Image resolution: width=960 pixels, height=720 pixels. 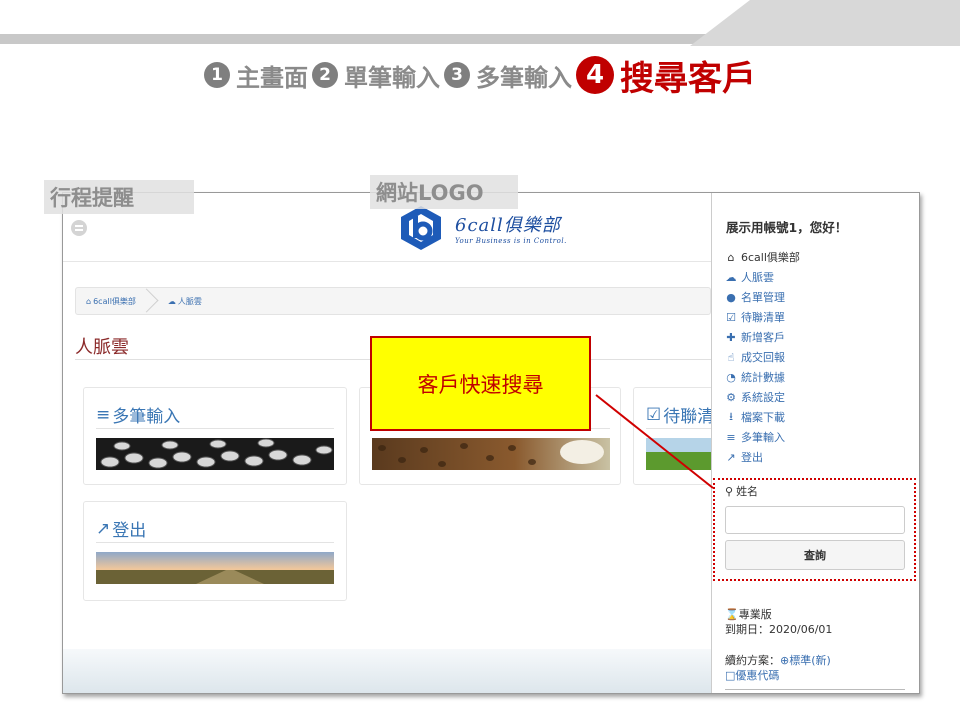 What do you see at coordinates (654, 441) in the screenshot?
I see `callout-pointer-line` at bounding box center [654, 441].